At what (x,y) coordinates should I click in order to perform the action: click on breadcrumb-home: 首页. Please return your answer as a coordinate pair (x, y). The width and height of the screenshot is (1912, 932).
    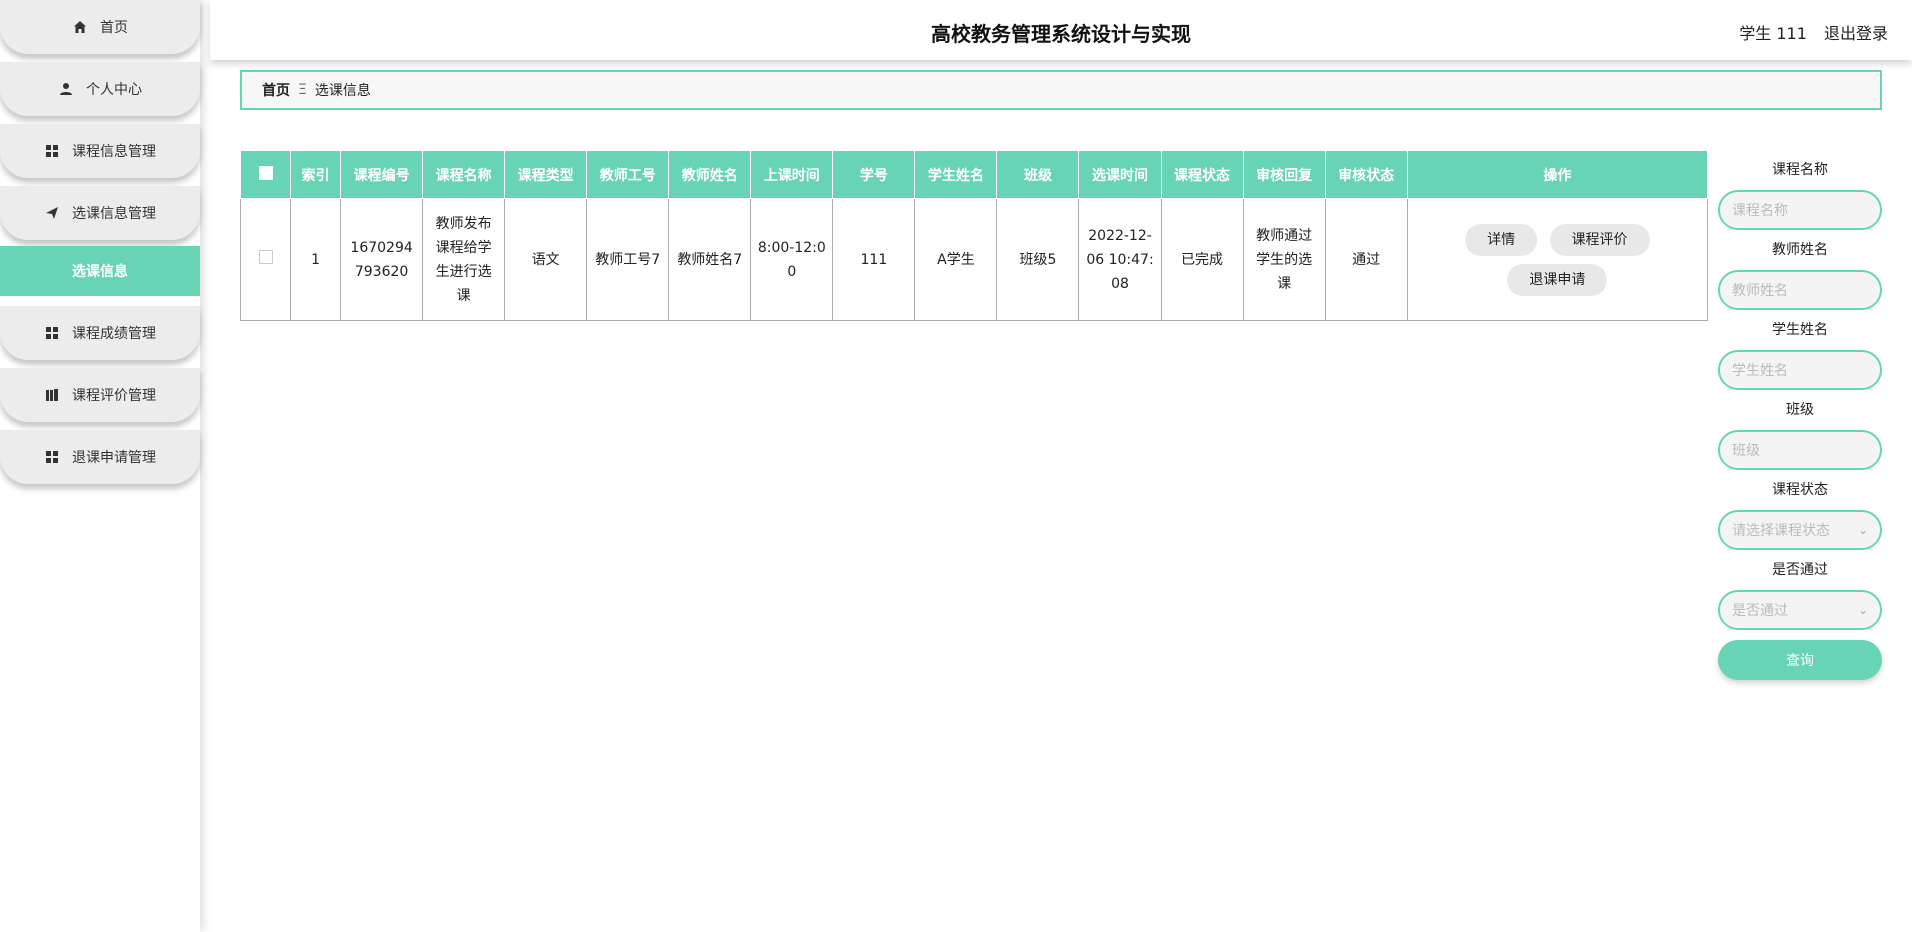
    Looking at the image, I should click on (276, 90).